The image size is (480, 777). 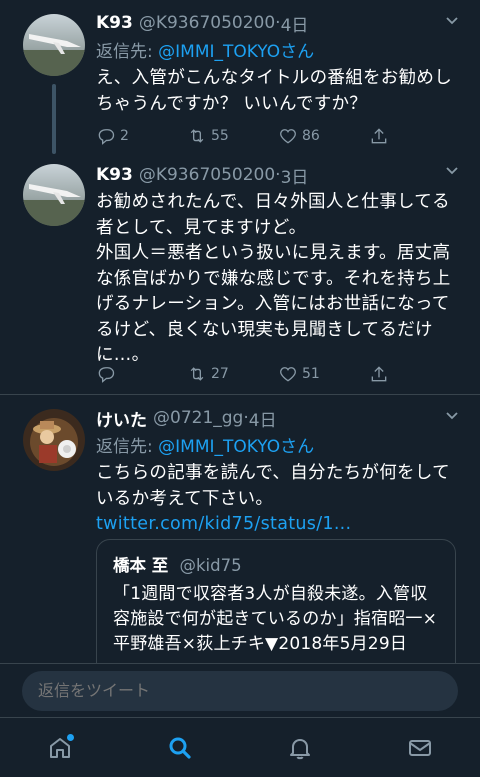 I want to click on like-button: 86, so click(x=323, y=136).